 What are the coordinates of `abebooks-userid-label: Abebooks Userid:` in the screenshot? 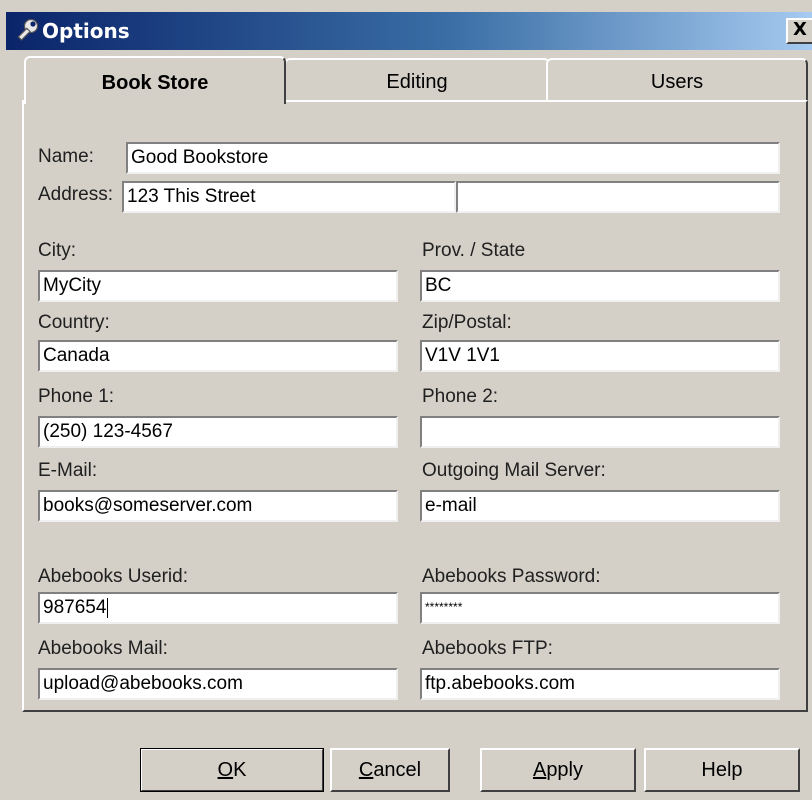 It's located at (113, 576).